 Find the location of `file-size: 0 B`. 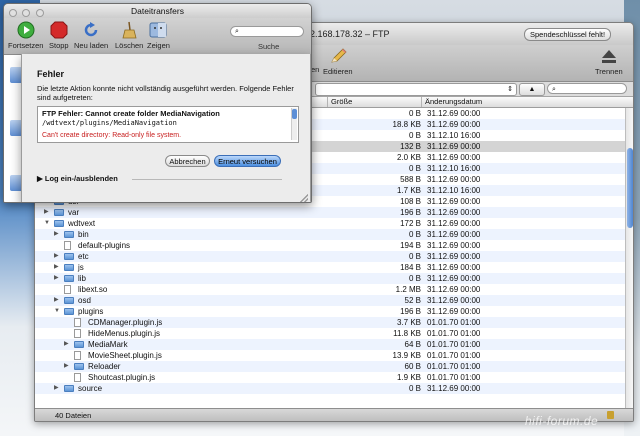

file-size: 0 B is located at coordinates (414, 113).